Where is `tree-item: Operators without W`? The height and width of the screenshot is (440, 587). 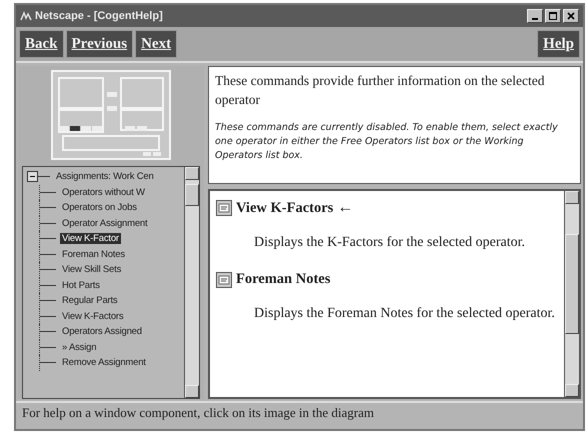 tree-item: Operators without W is located at coordinates (103, 192).